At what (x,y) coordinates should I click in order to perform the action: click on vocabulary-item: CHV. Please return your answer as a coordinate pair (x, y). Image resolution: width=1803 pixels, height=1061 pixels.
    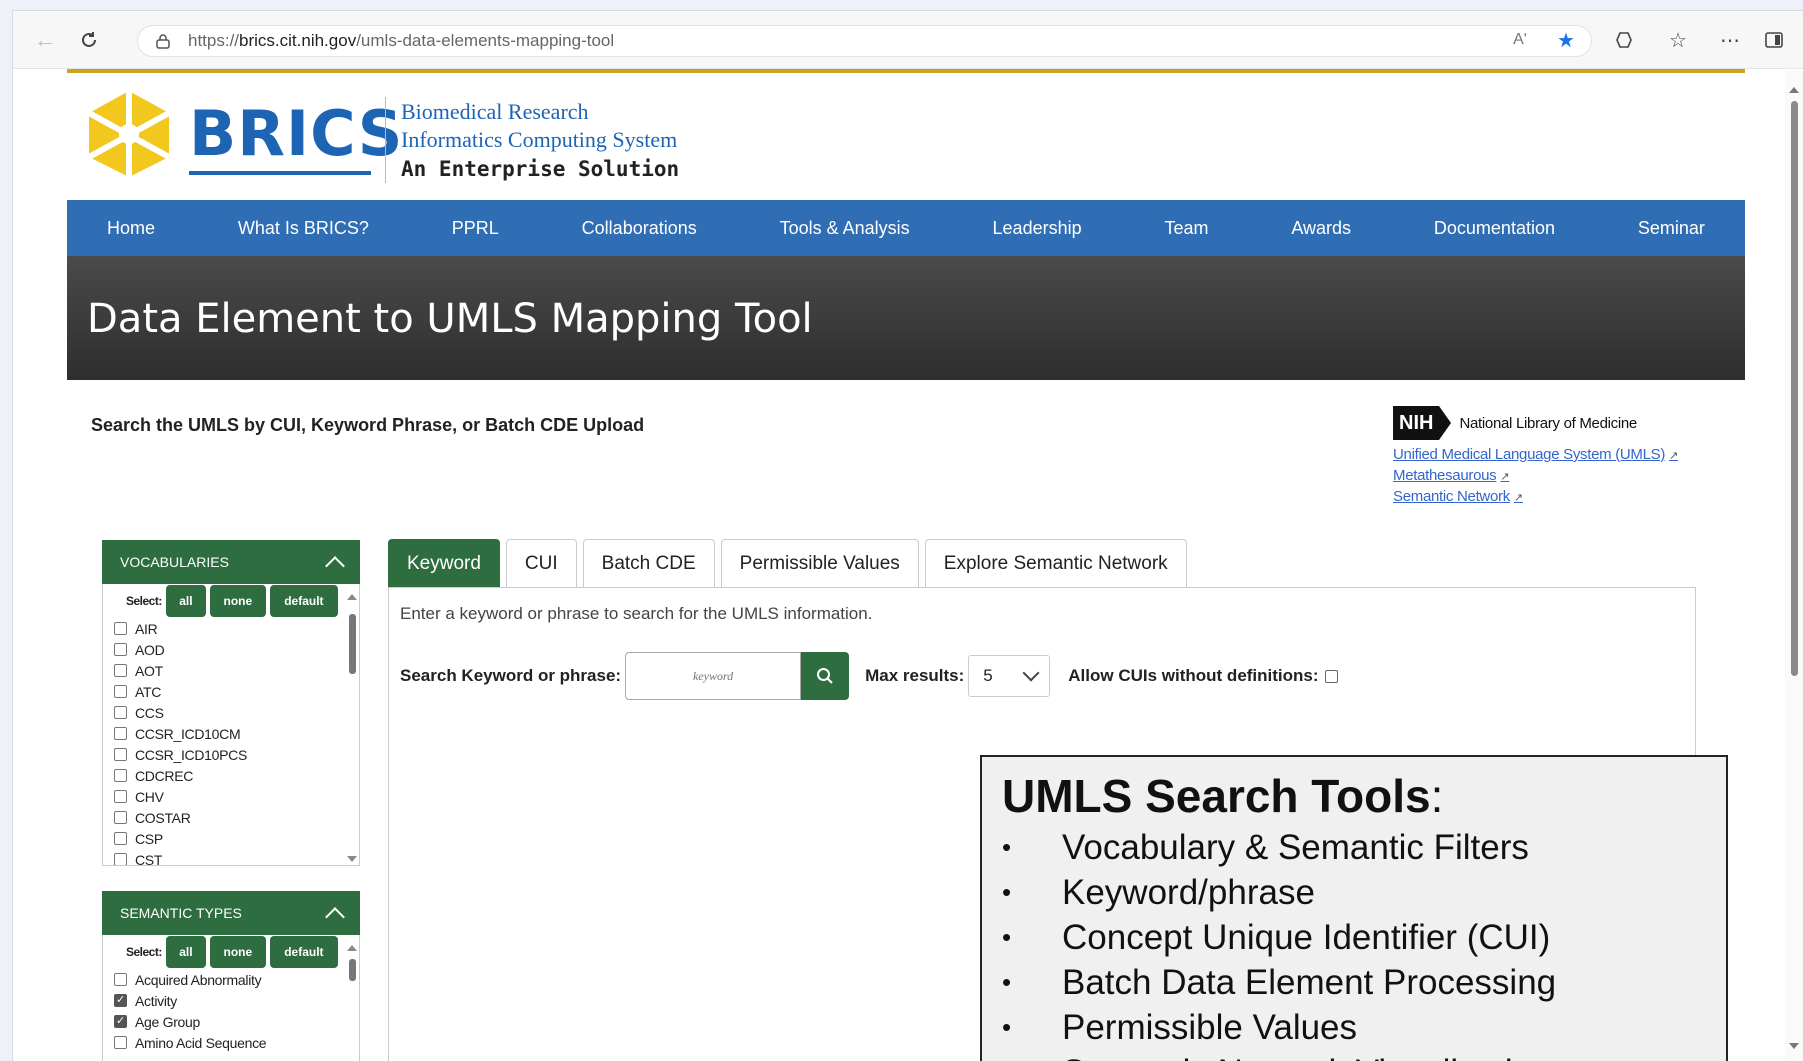
    Looking at the image, I should click on (236, 796).